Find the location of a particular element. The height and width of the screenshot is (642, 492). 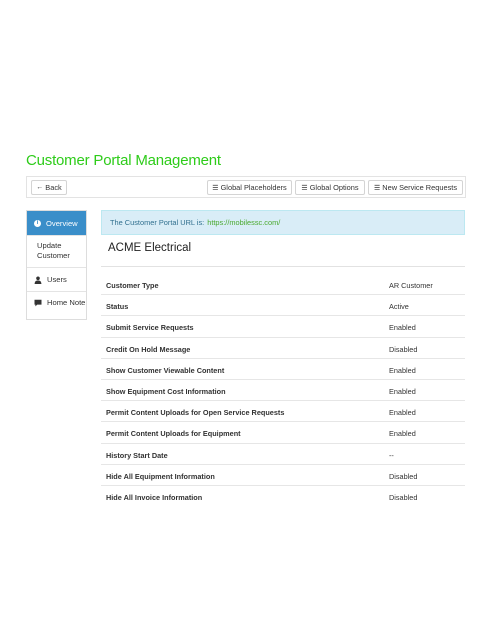

sidebar-item-label: Home Note is located at coordinates (66, 302).